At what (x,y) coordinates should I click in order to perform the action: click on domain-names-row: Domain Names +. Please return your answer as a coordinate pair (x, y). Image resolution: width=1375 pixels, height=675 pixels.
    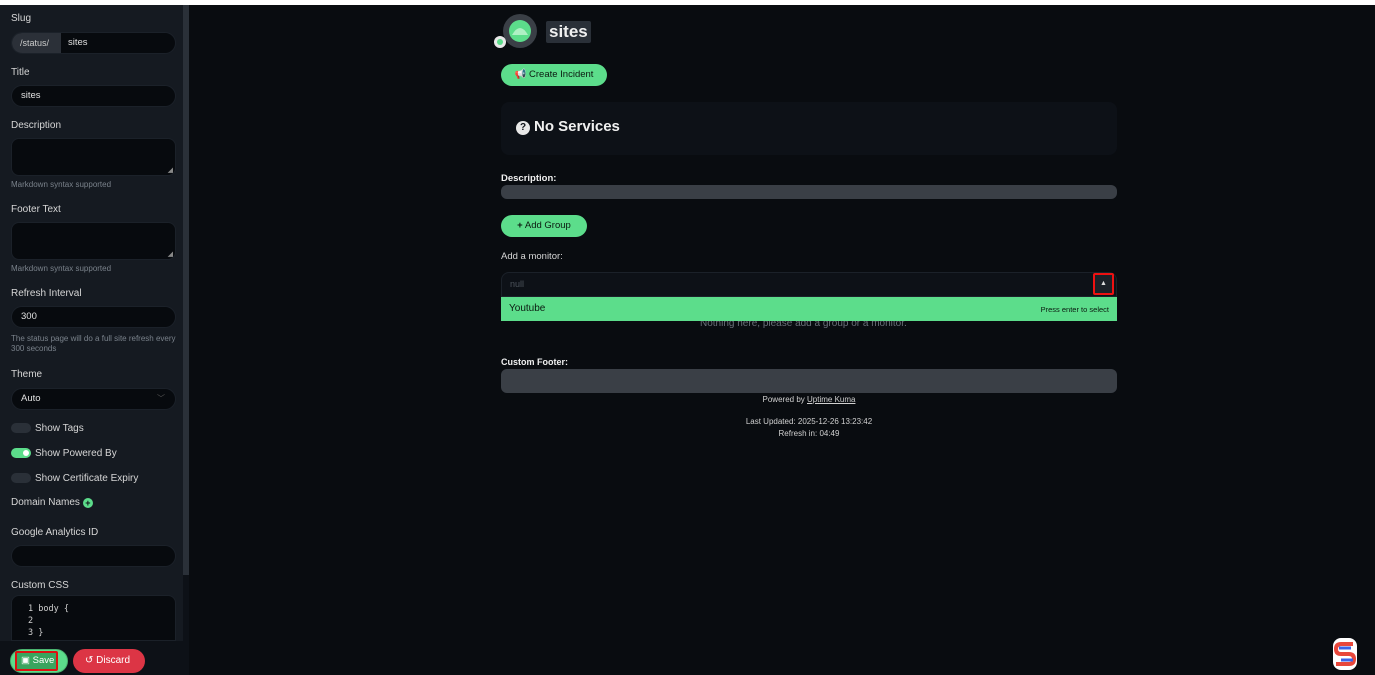
    Looking at the image, I should click on (52, 502).